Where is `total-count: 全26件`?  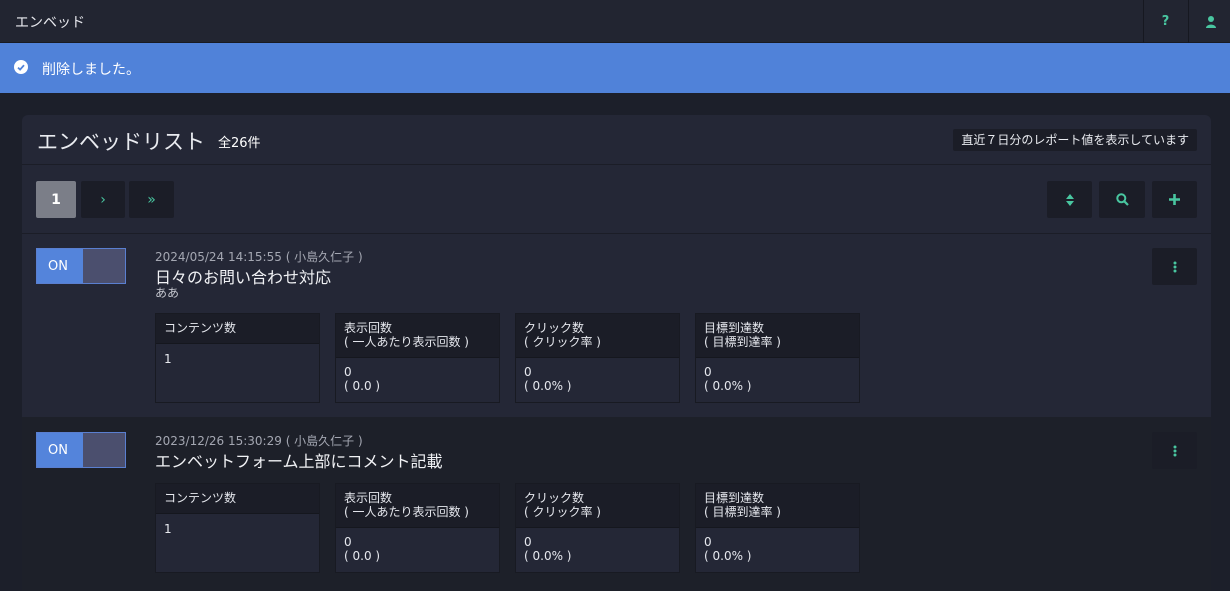
total-count: 全26件 is located at coordinates (239, 143).